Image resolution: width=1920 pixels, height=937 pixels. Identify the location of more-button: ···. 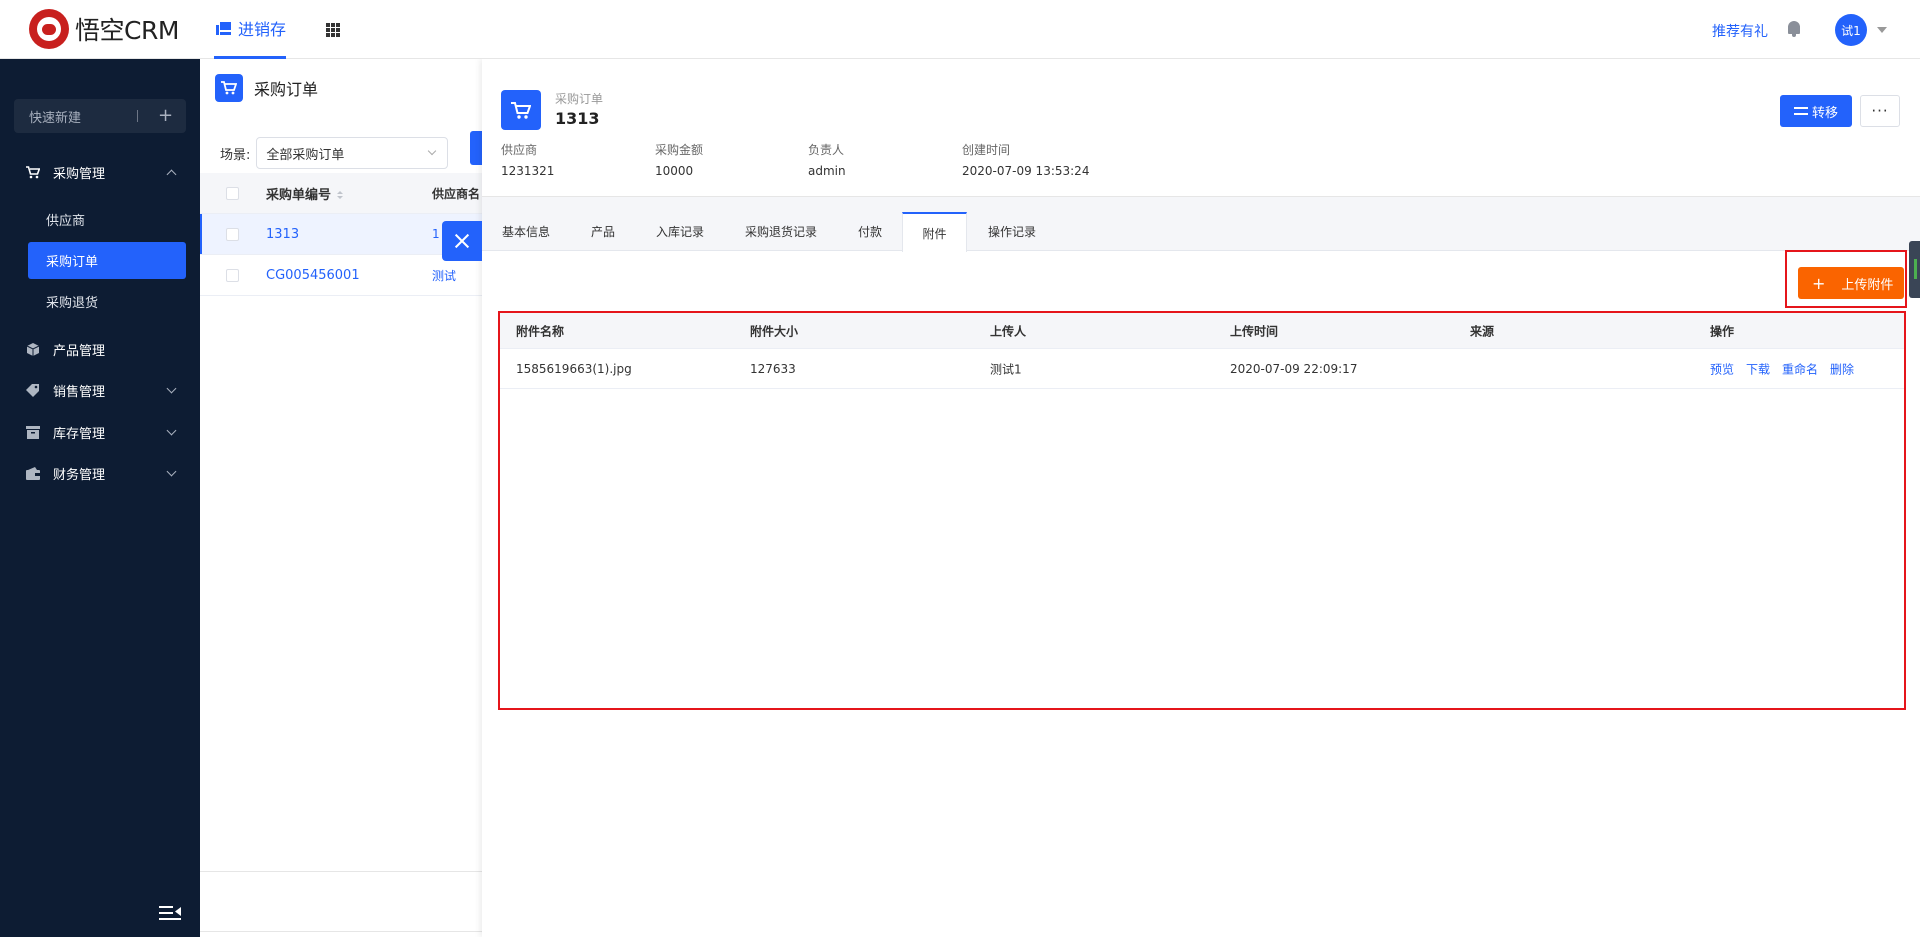
(1880, 111).